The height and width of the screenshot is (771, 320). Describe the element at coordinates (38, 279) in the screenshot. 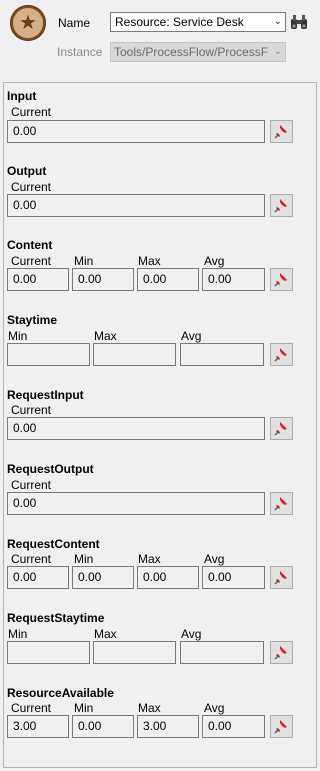

I see `content-current-field: 0.00` at that location.